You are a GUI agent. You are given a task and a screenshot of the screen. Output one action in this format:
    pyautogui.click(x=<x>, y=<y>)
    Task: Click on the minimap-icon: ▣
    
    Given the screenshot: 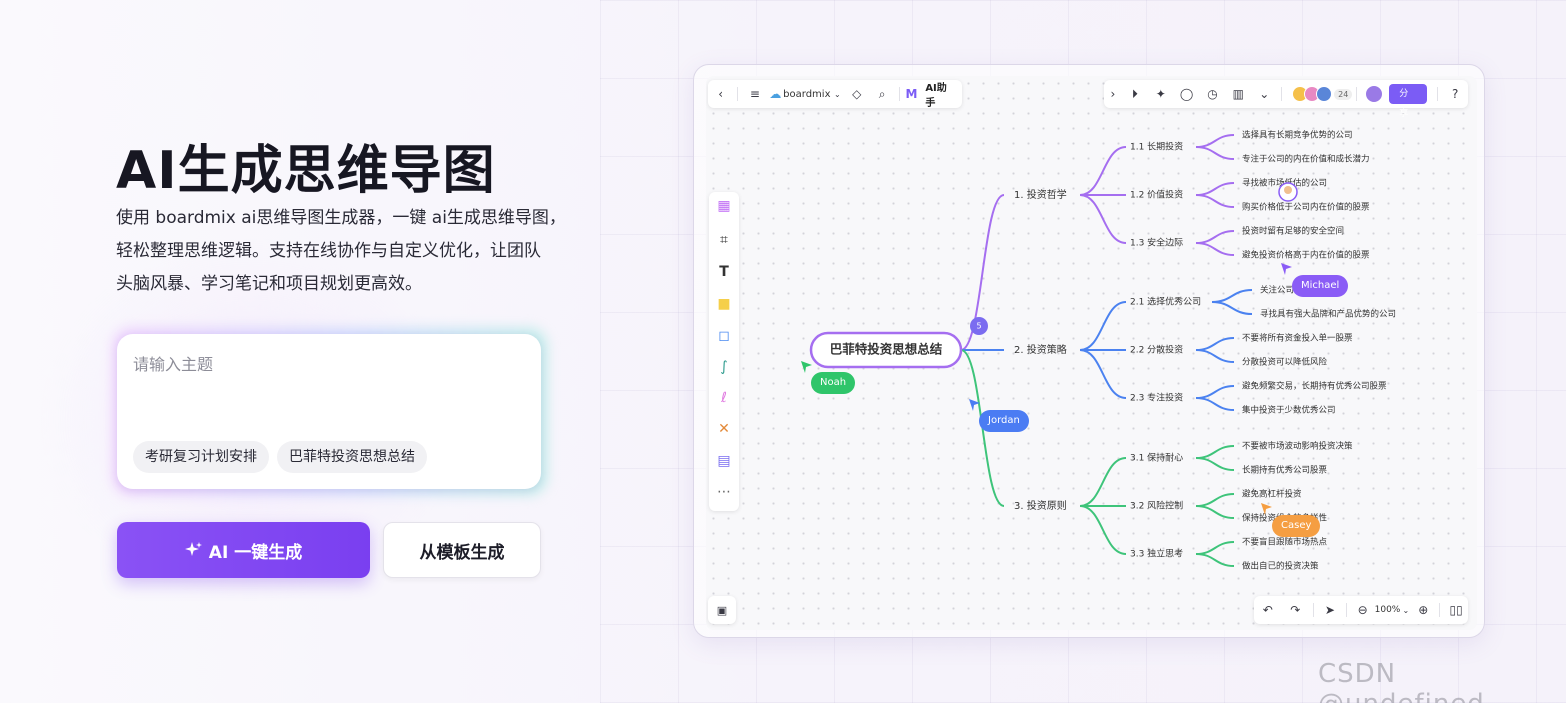 What is the action you would take?
    pyautogui.click(x=722, y=610)
    